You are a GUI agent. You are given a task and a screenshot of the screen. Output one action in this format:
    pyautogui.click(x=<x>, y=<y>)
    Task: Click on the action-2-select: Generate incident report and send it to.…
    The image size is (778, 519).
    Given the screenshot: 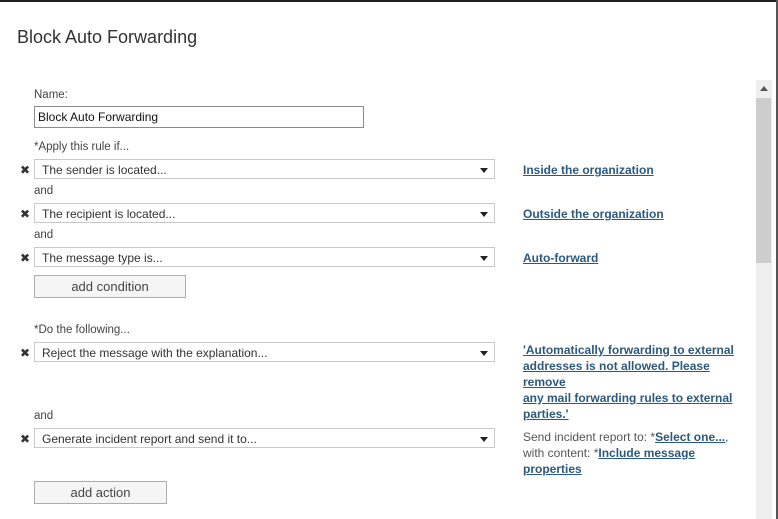 What is the action you would take?
    pyautogui.click(x=264, y=438)
    